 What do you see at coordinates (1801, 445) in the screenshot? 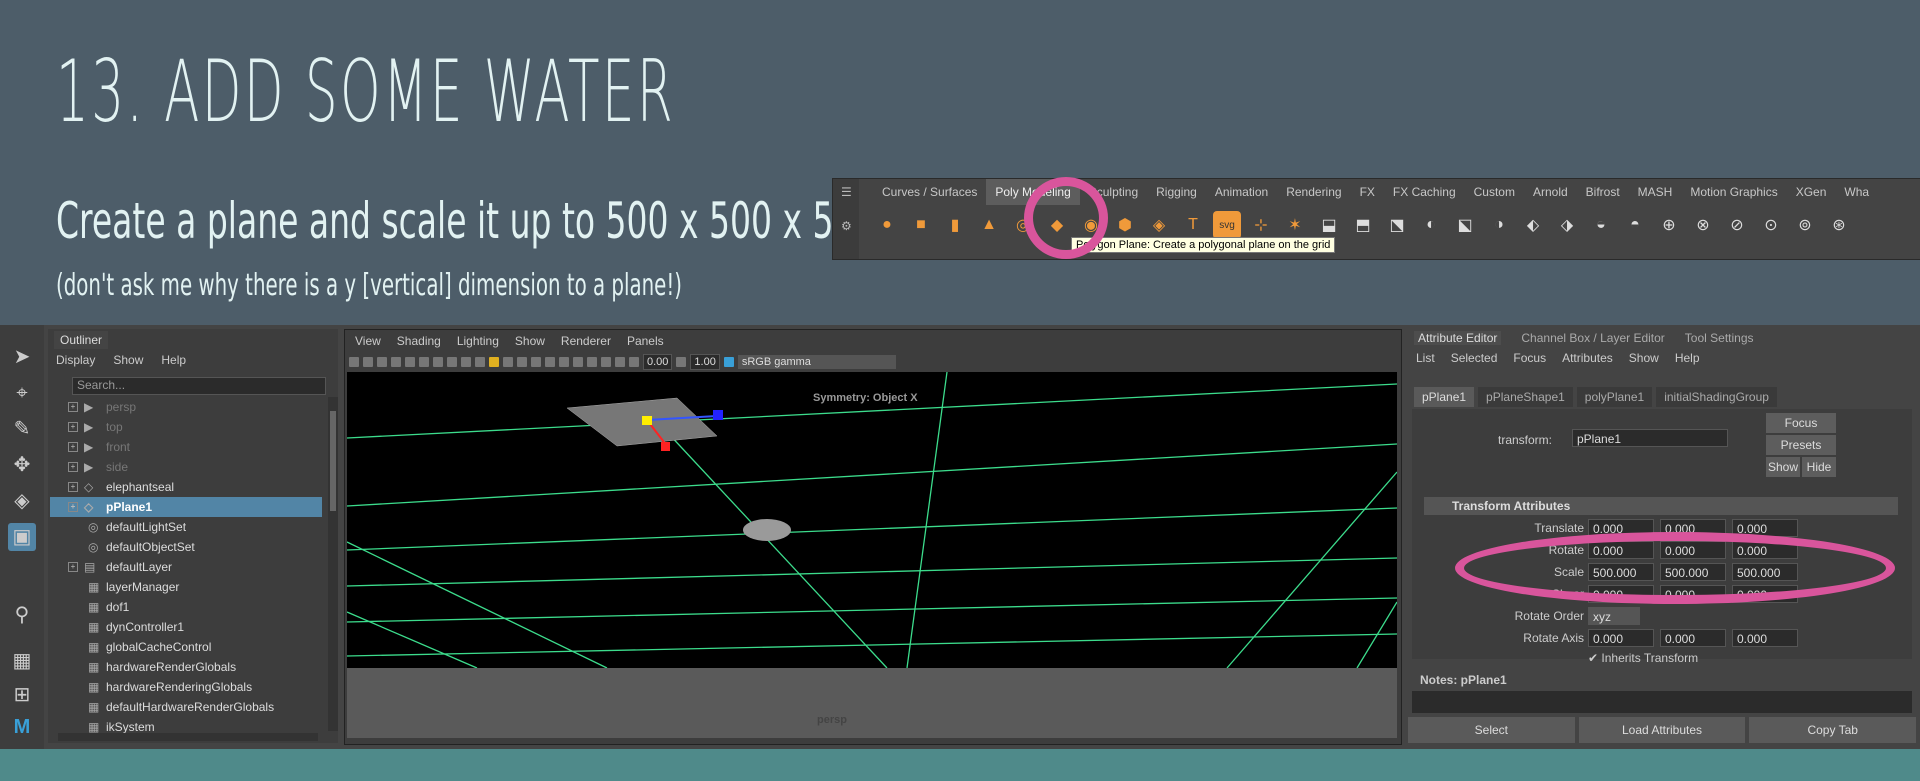
I see `presets-button: Presets` at bounding box center [1801, 445].